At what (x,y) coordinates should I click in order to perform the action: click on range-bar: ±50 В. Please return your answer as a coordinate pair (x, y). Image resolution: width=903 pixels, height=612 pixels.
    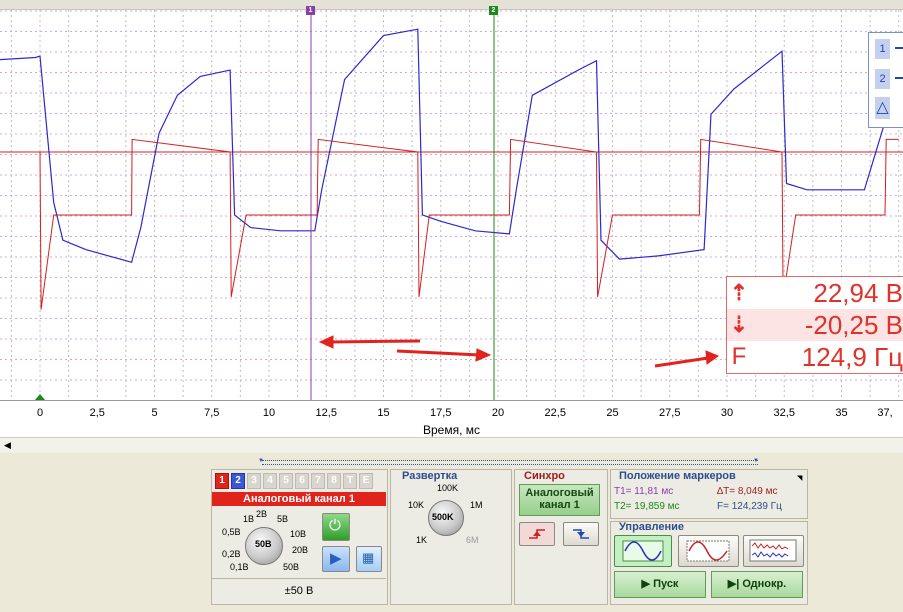
    Looking at the image, I should click on (299, 591).